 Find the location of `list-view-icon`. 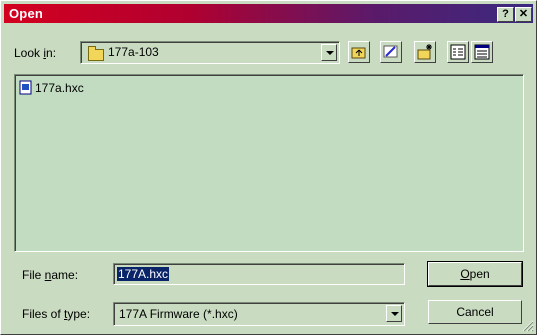

list-view-icon is located at coordinates (458, 52).